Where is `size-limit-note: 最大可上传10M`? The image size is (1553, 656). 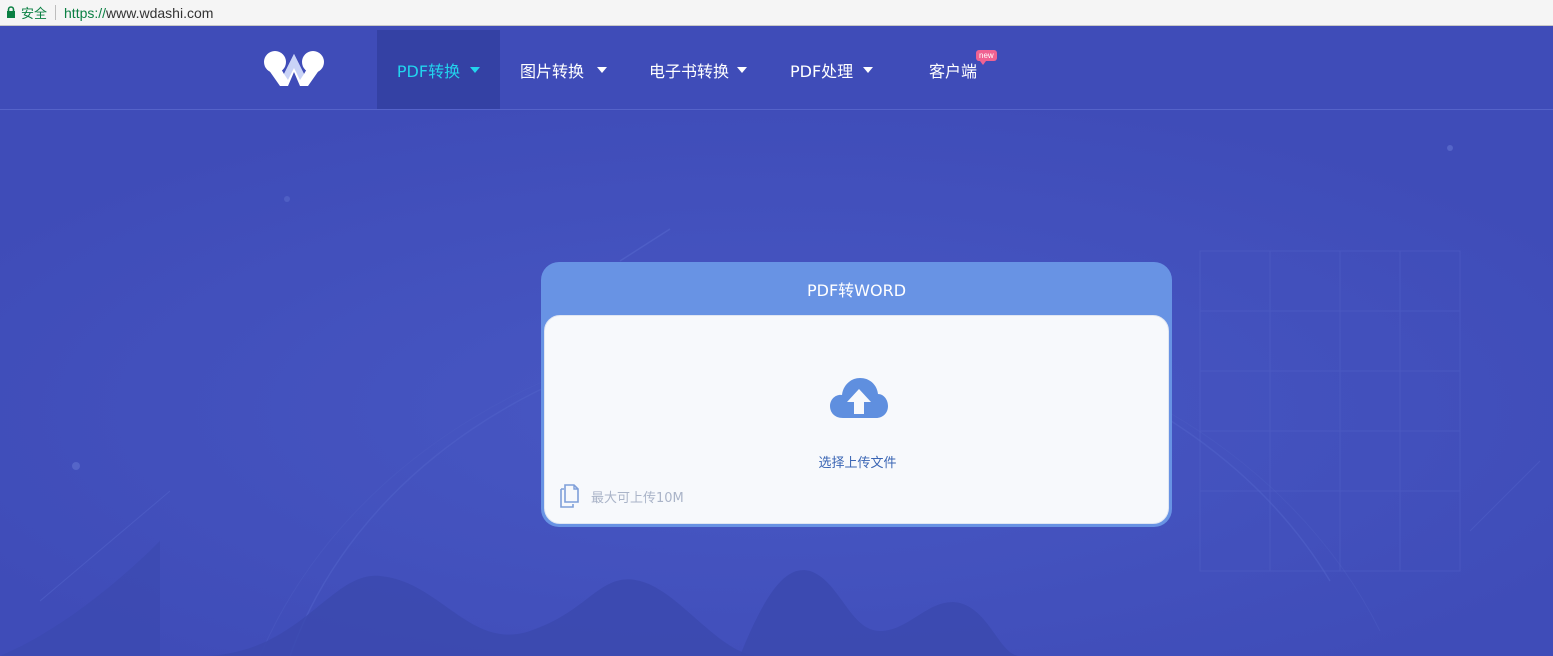 size-limit-note: 最大可上传10M is located at coordinates (621, 496).